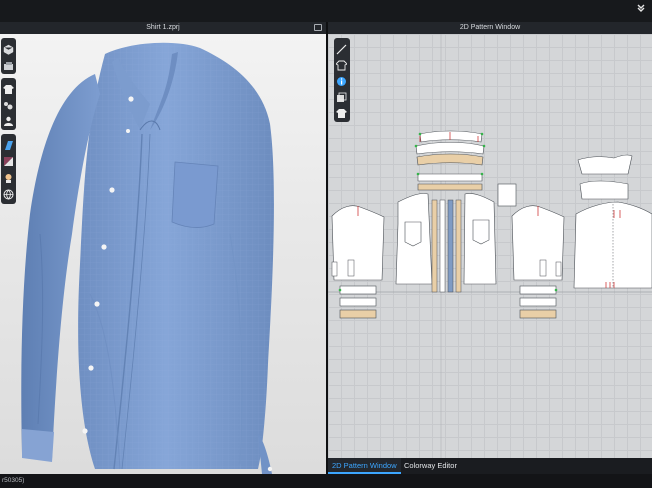  What do you see at coordinates (8, 64) in the screenshot?
I see `fabric-display-icon` at bounding box center [8, 64].